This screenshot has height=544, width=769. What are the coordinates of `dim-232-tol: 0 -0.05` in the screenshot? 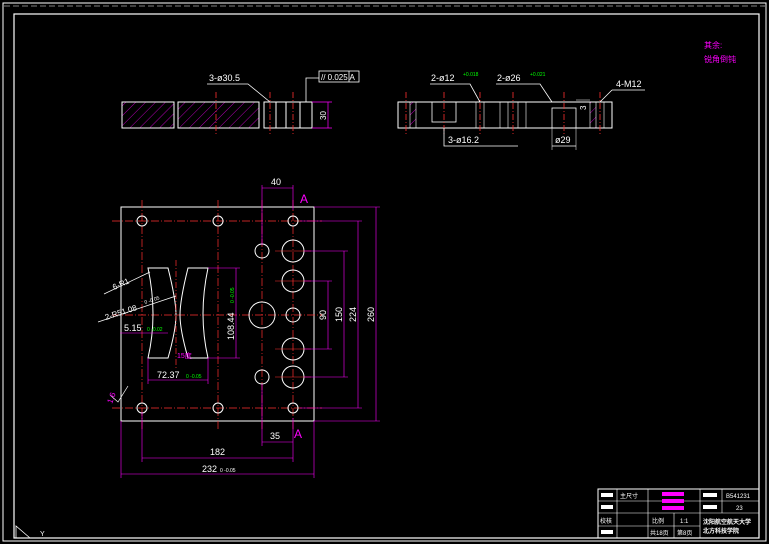 It's located at (228, 471).